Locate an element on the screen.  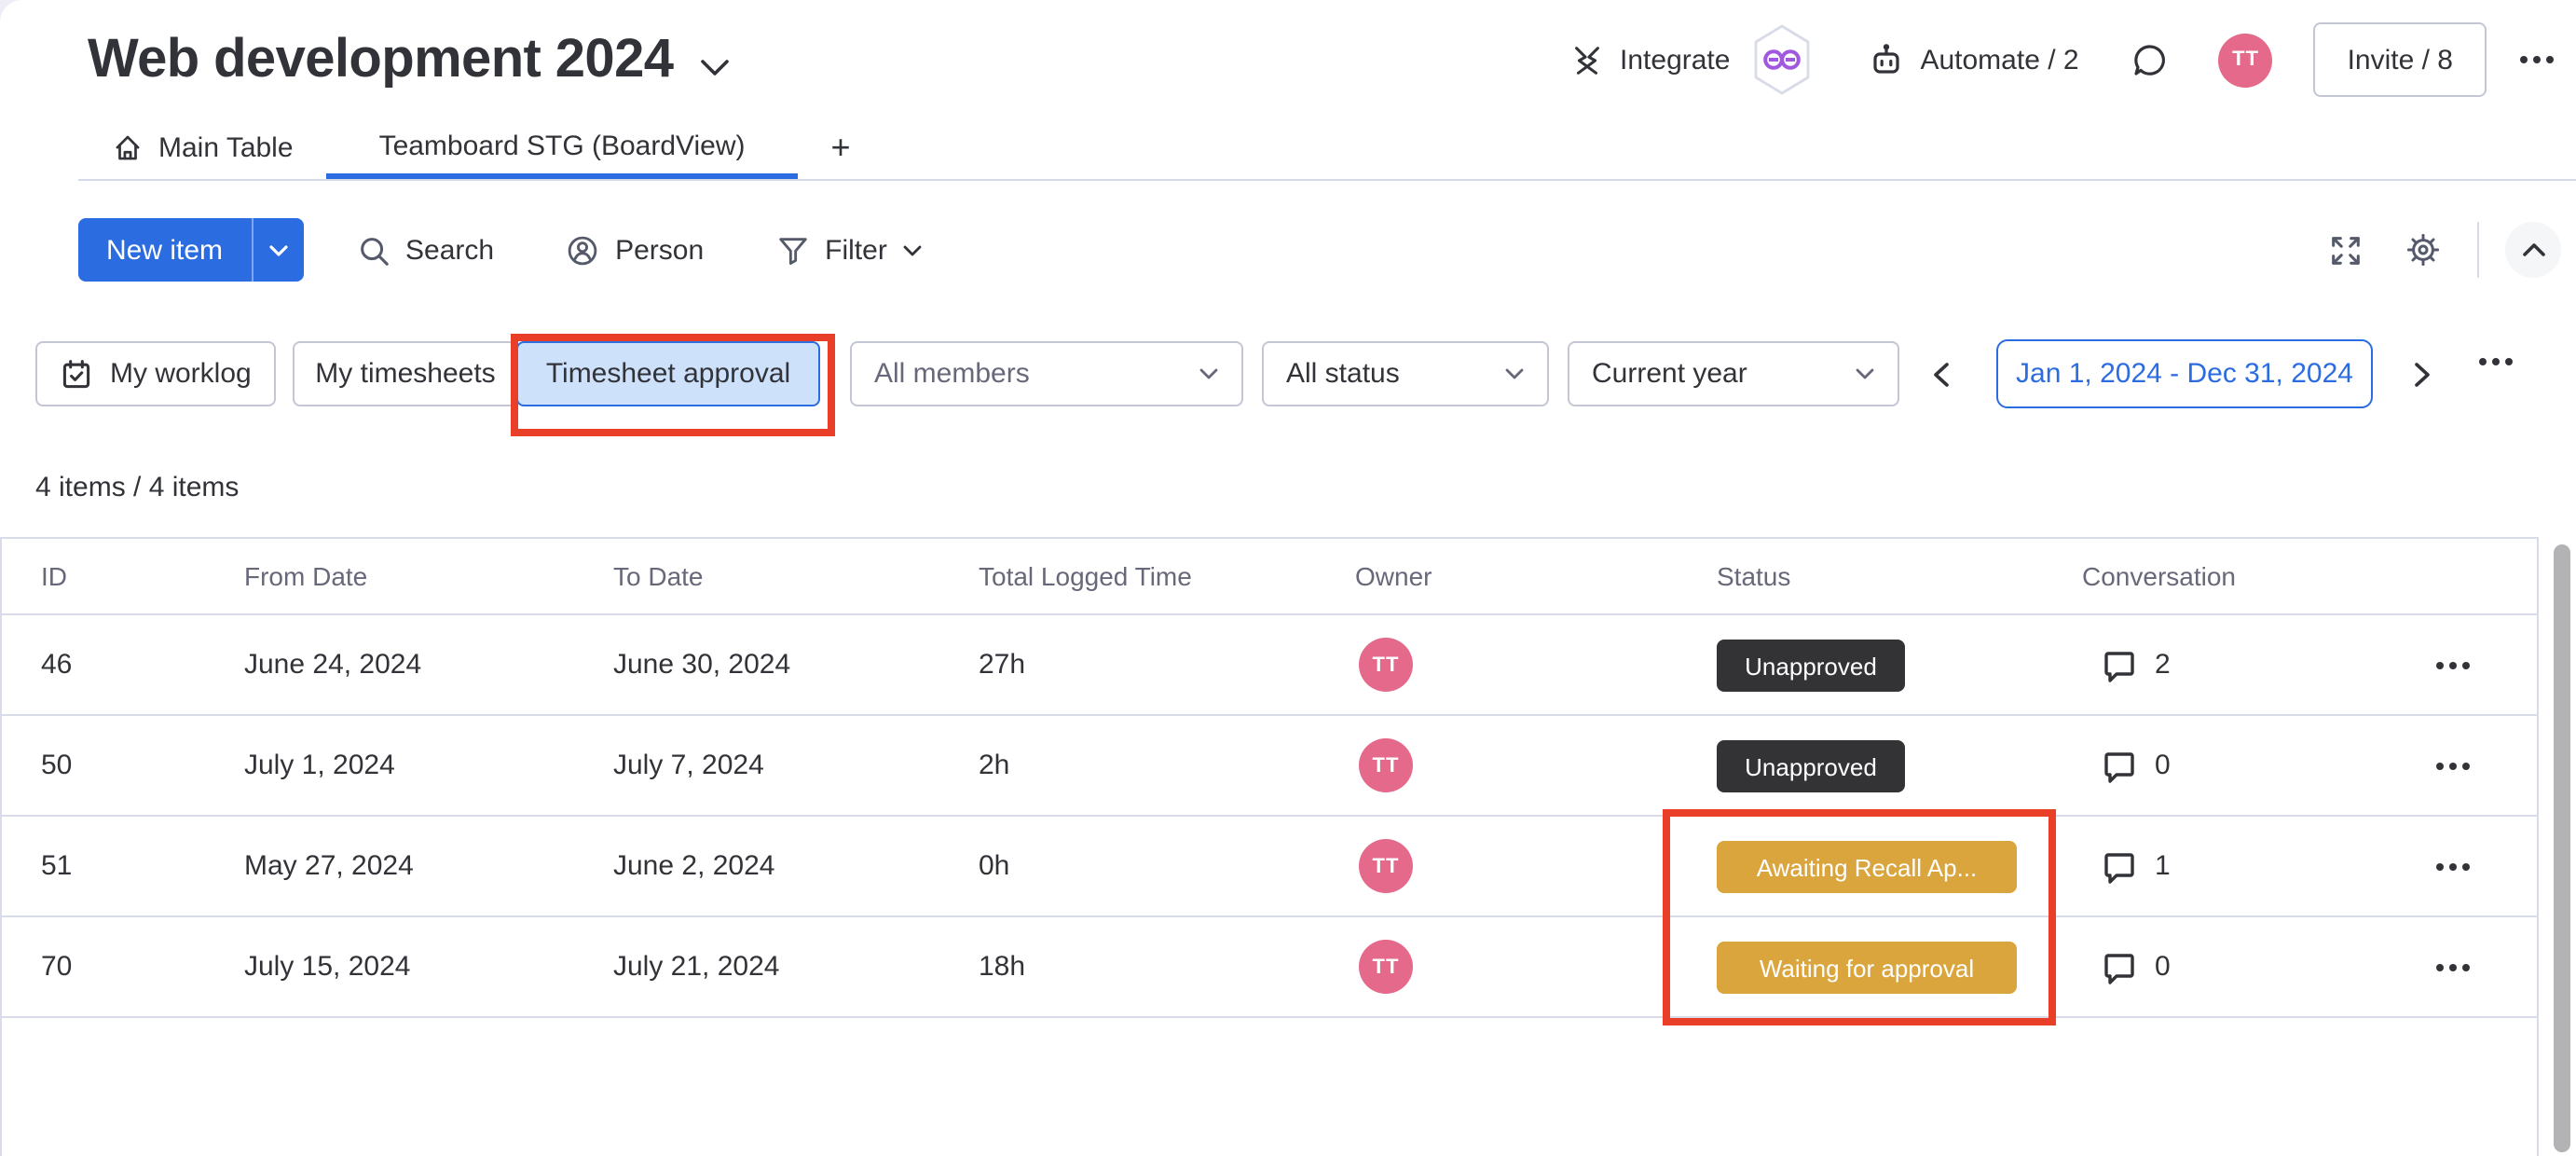
cell-to-date: June 30, 2024 is located at coordinates (702, 665).